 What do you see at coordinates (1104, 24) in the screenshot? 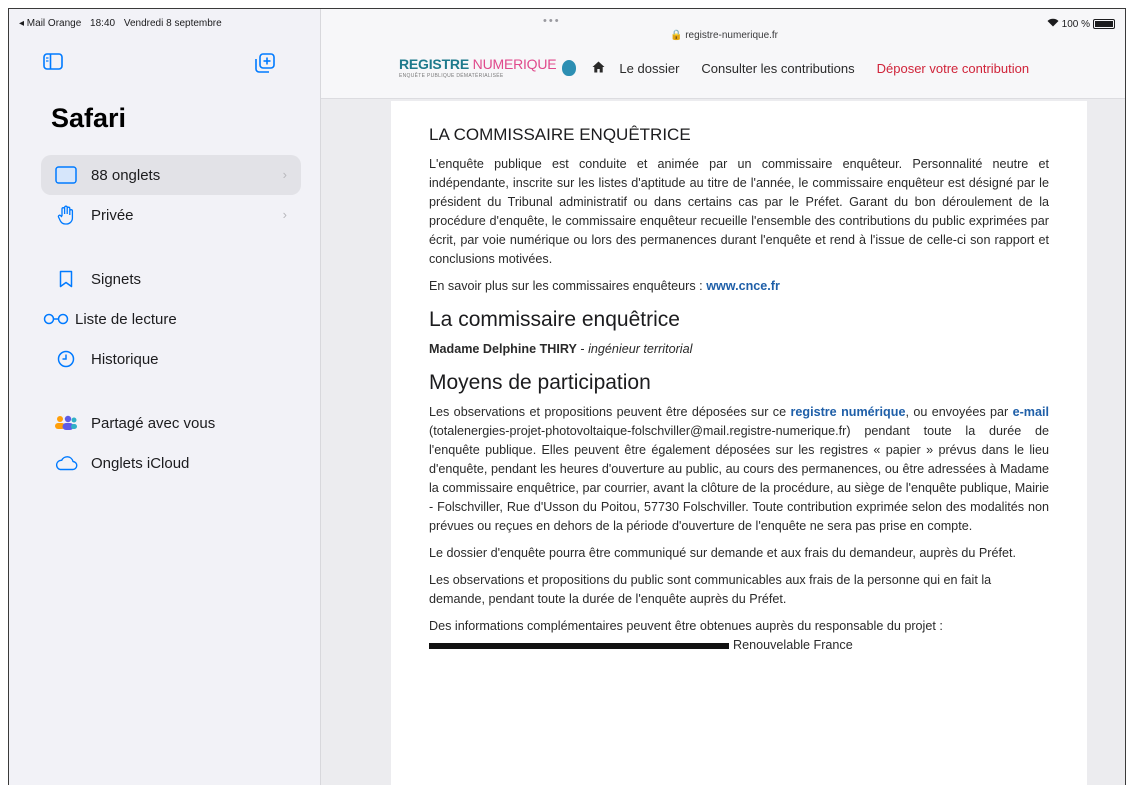
I see `battery-icon` at bounding box center [1104, 24].